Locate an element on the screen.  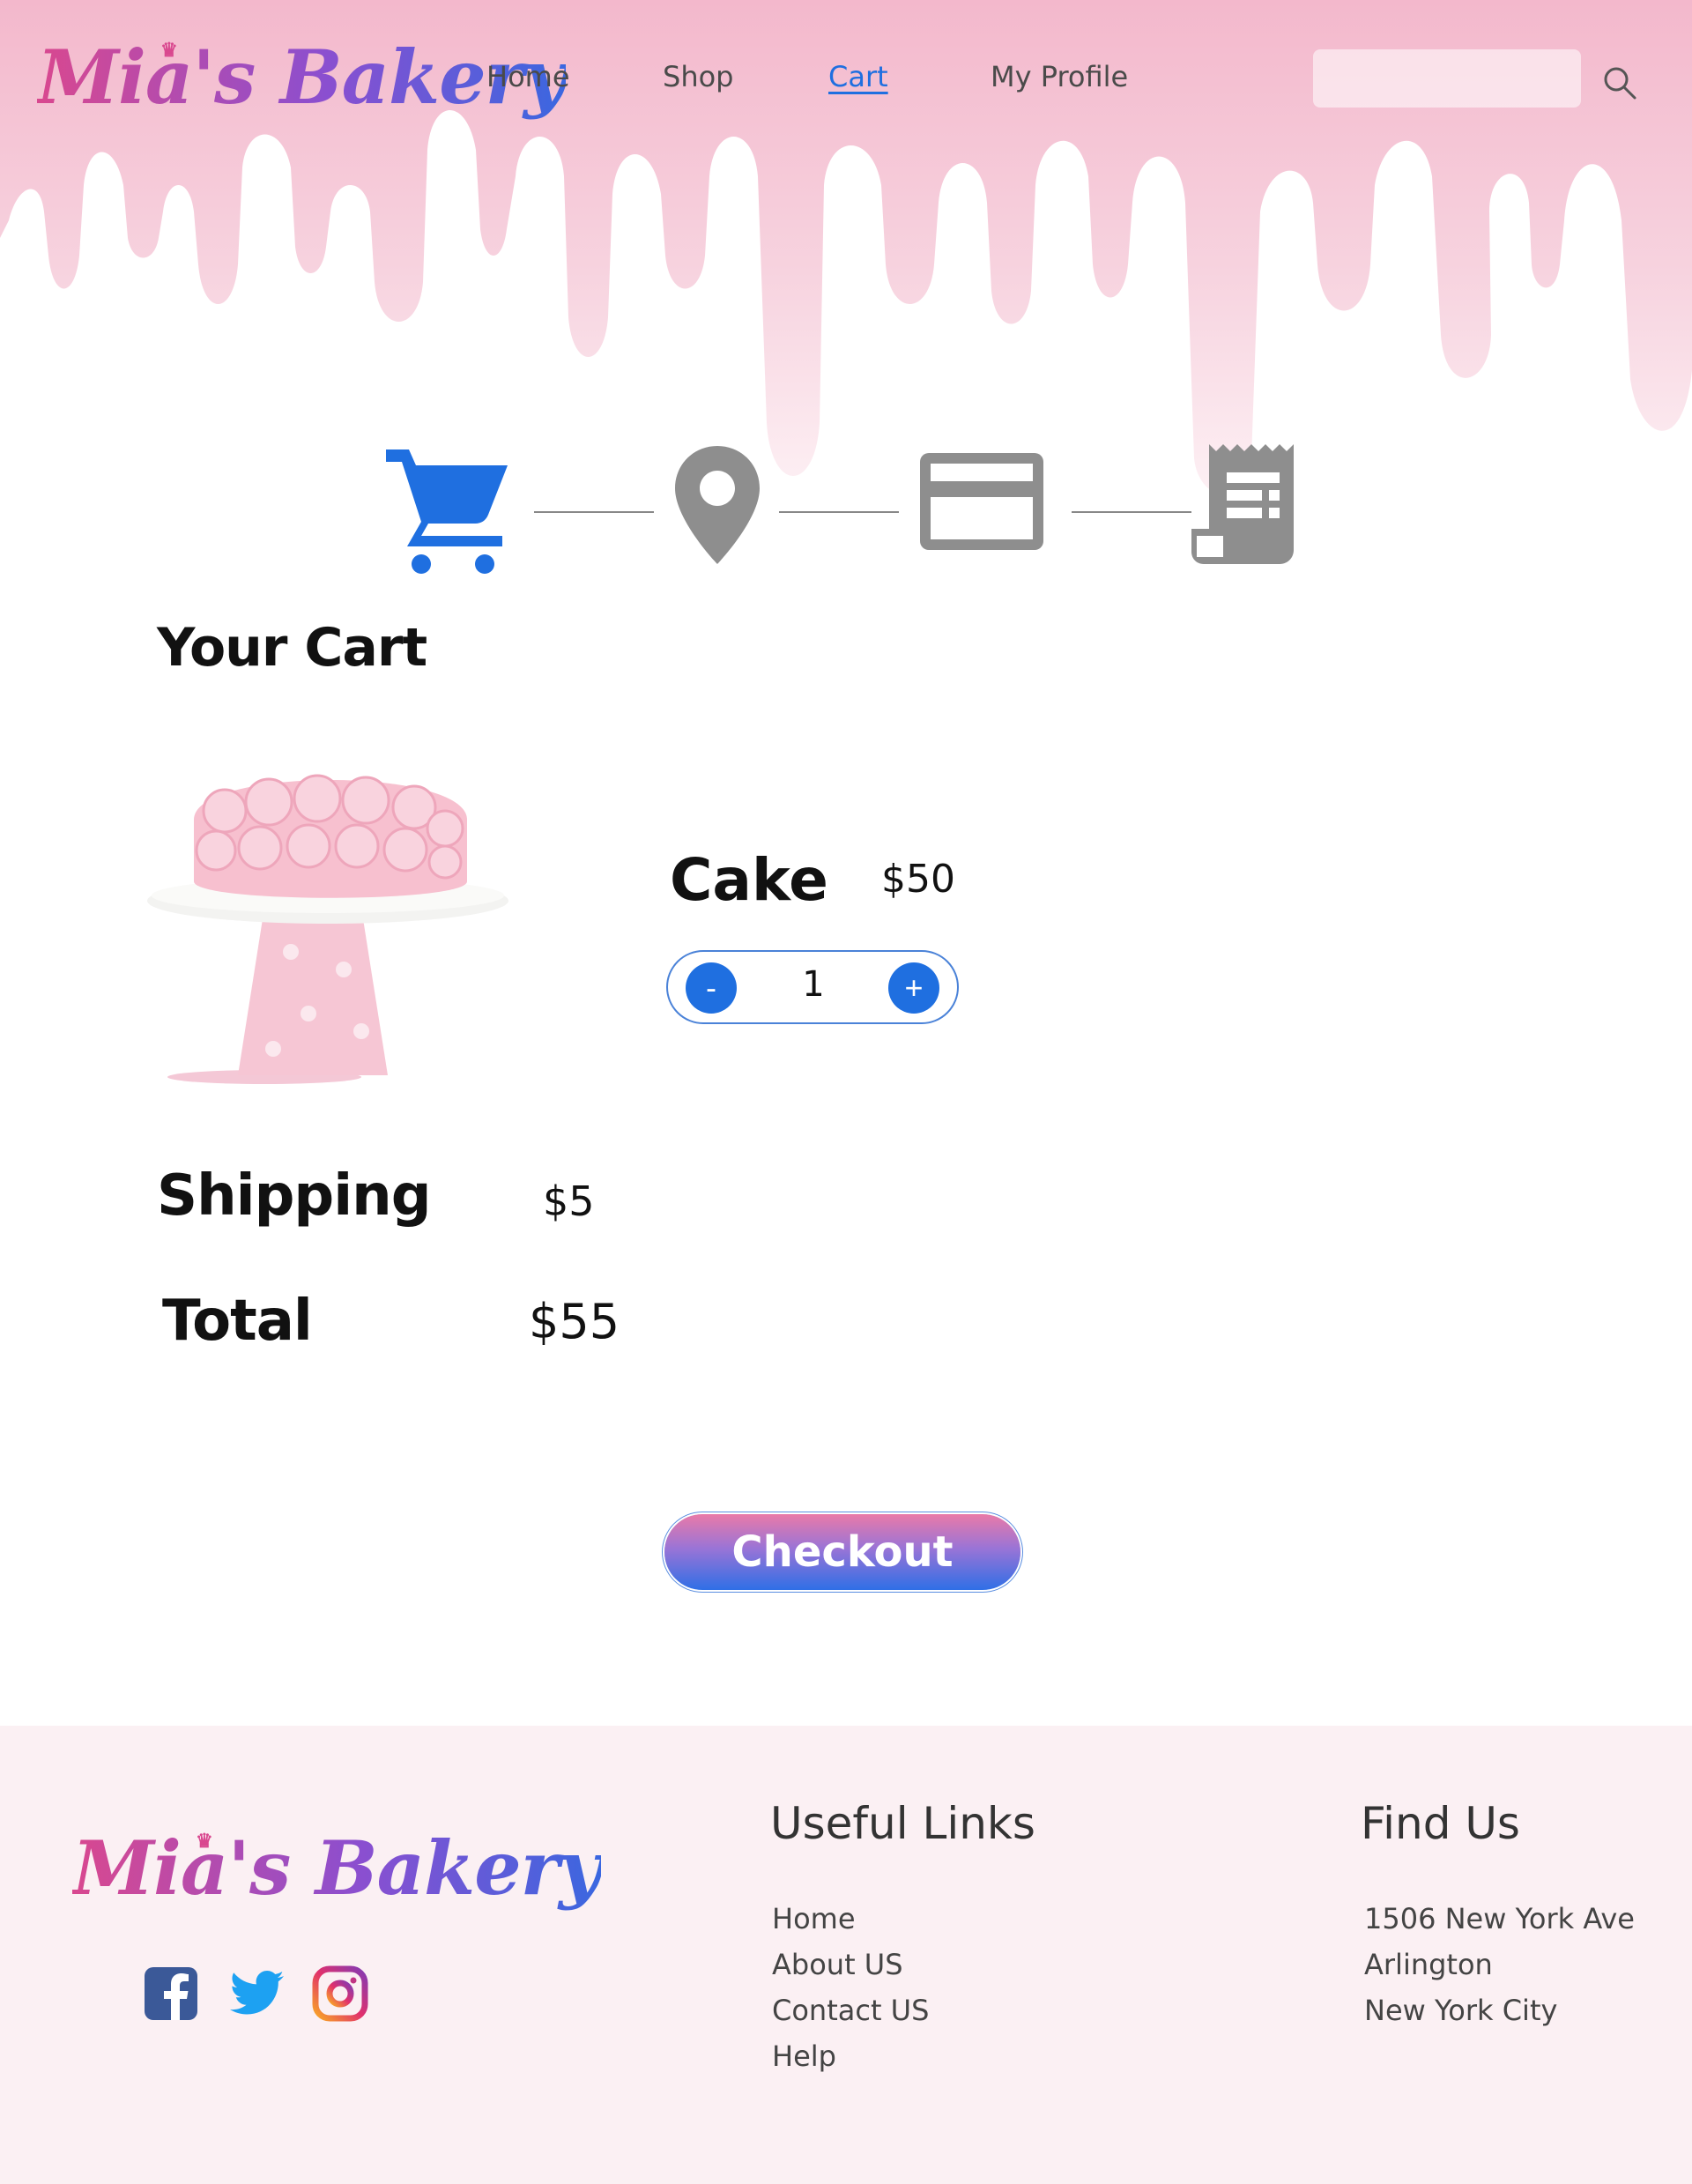
quantity-value: 1 is located at coordinates (813, 984).